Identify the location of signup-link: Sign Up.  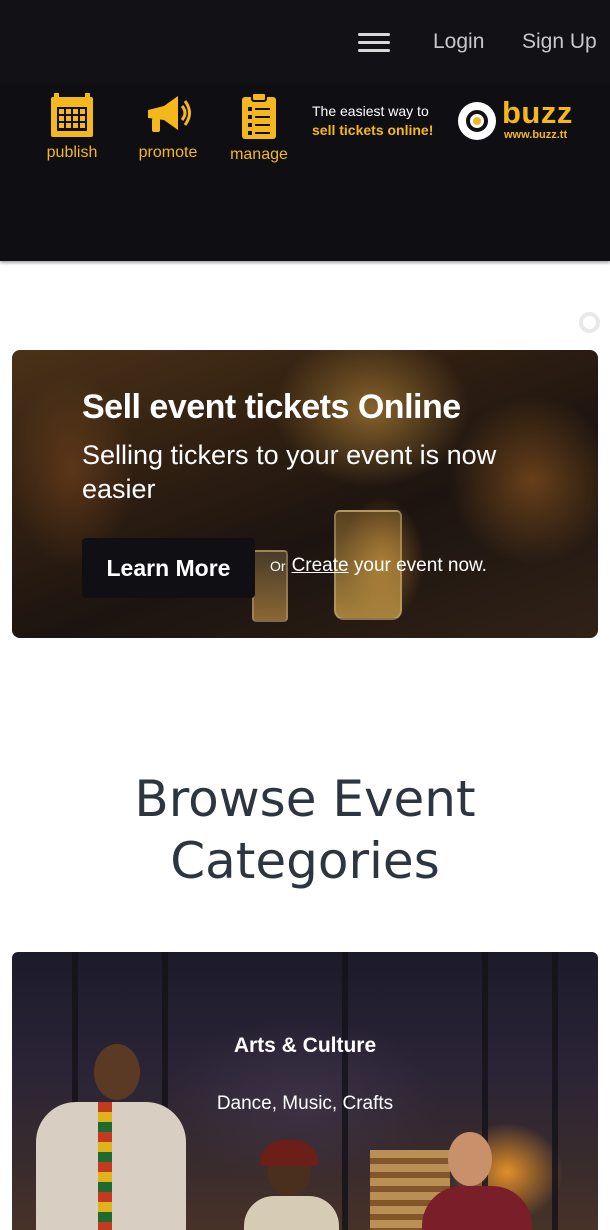
(559, 42).